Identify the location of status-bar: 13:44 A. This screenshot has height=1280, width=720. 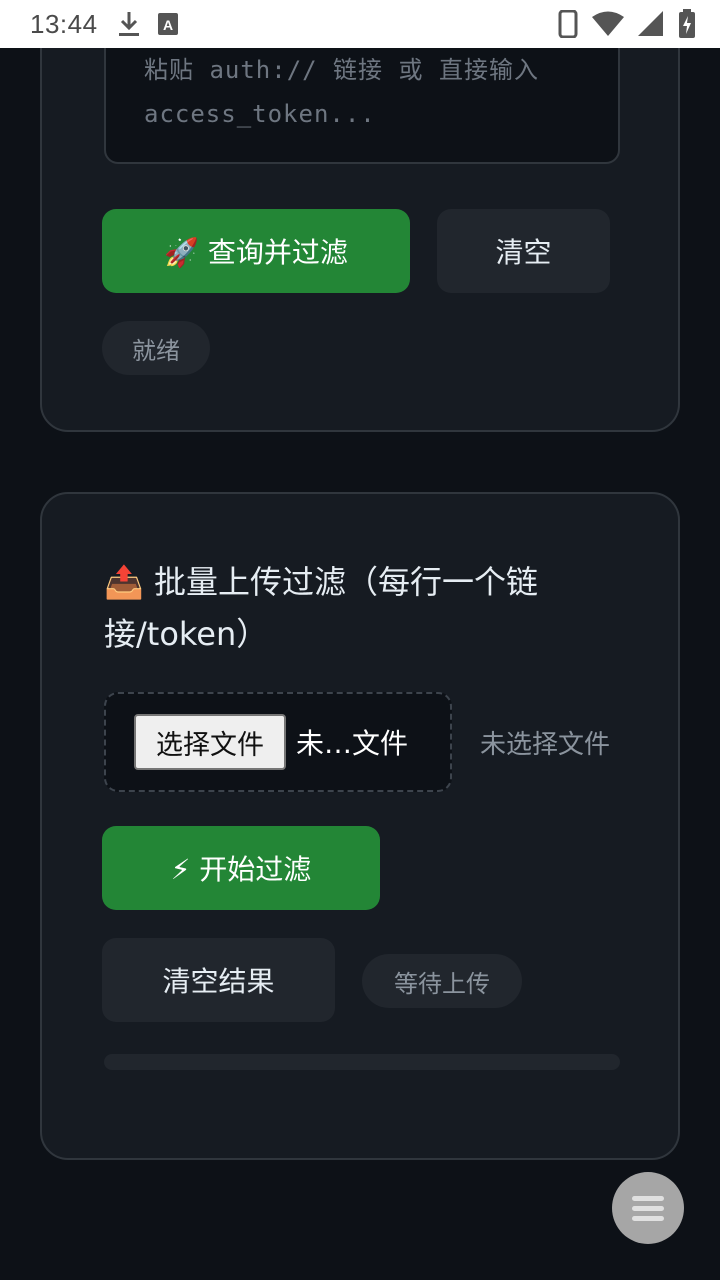
(360, 24).